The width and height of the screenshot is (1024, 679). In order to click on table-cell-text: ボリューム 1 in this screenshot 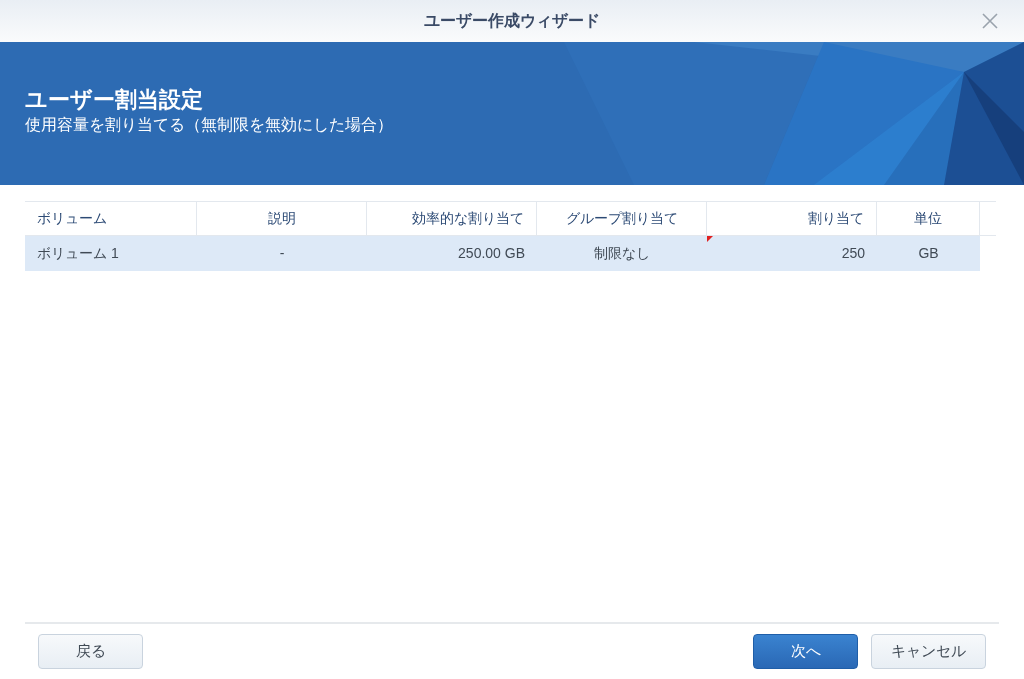, I will do `click(78, 253)`.